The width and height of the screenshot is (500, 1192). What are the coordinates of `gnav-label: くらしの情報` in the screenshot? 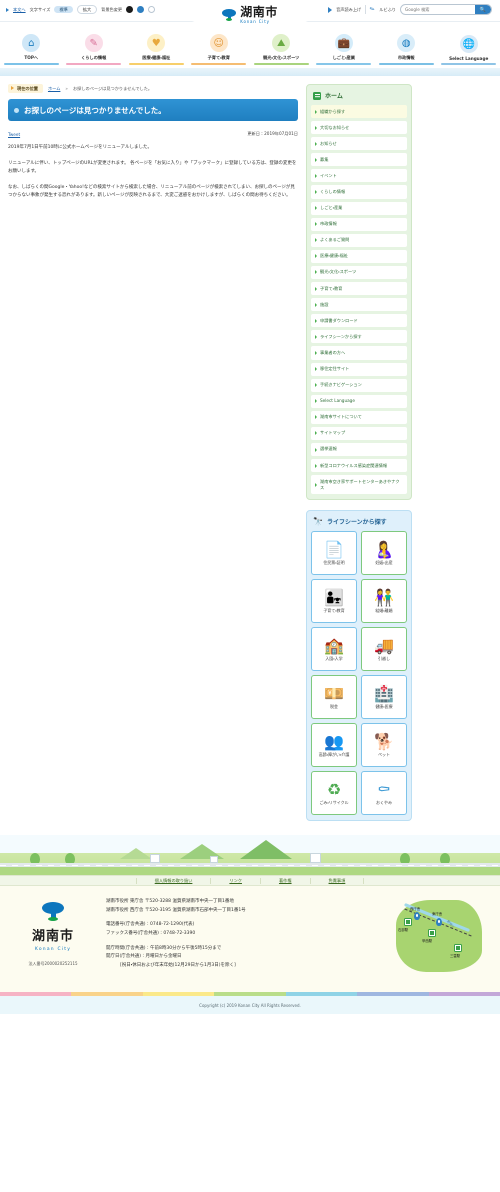 It's located at (94, 57).